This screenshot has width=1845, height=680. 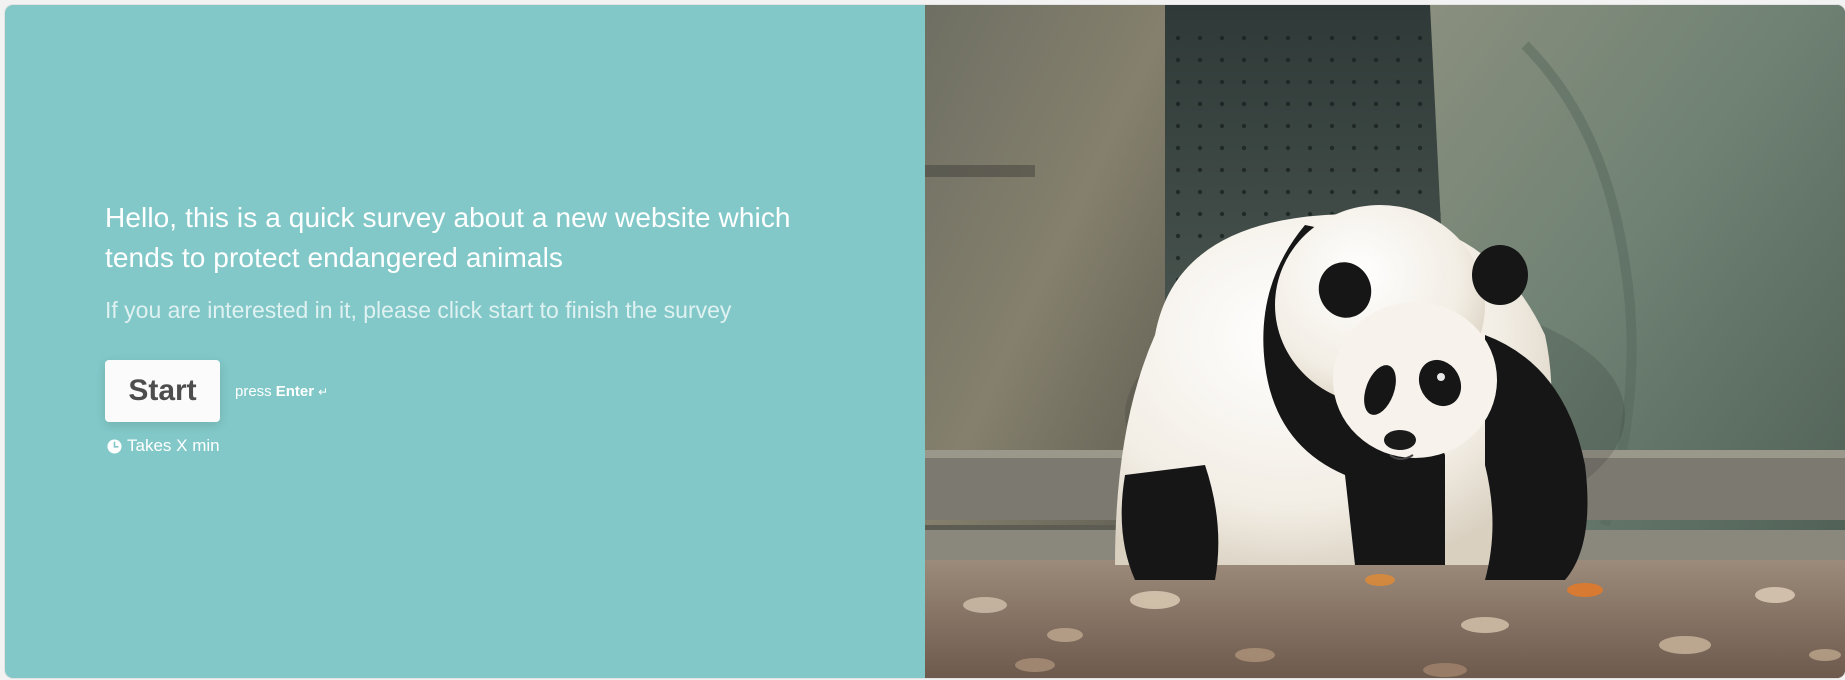 I want to click on start-actions: Start press Enter ↵, so click(x=485, y=391).